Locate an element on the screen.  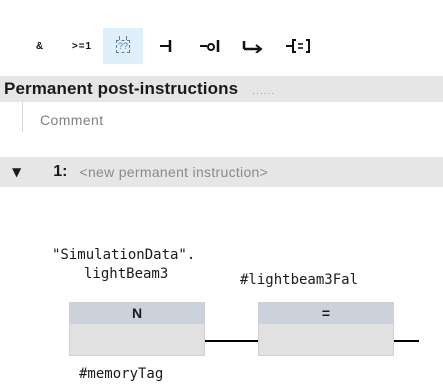
or-box-icon: >=1 is located at coordinates (82, 46).